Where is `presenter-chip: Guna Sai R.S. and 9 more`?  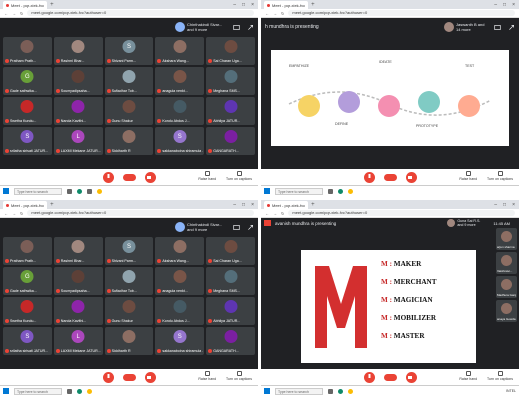 presenter-chip: Guna Sai R.S. and 9 more is located at coordinates (465, 223).